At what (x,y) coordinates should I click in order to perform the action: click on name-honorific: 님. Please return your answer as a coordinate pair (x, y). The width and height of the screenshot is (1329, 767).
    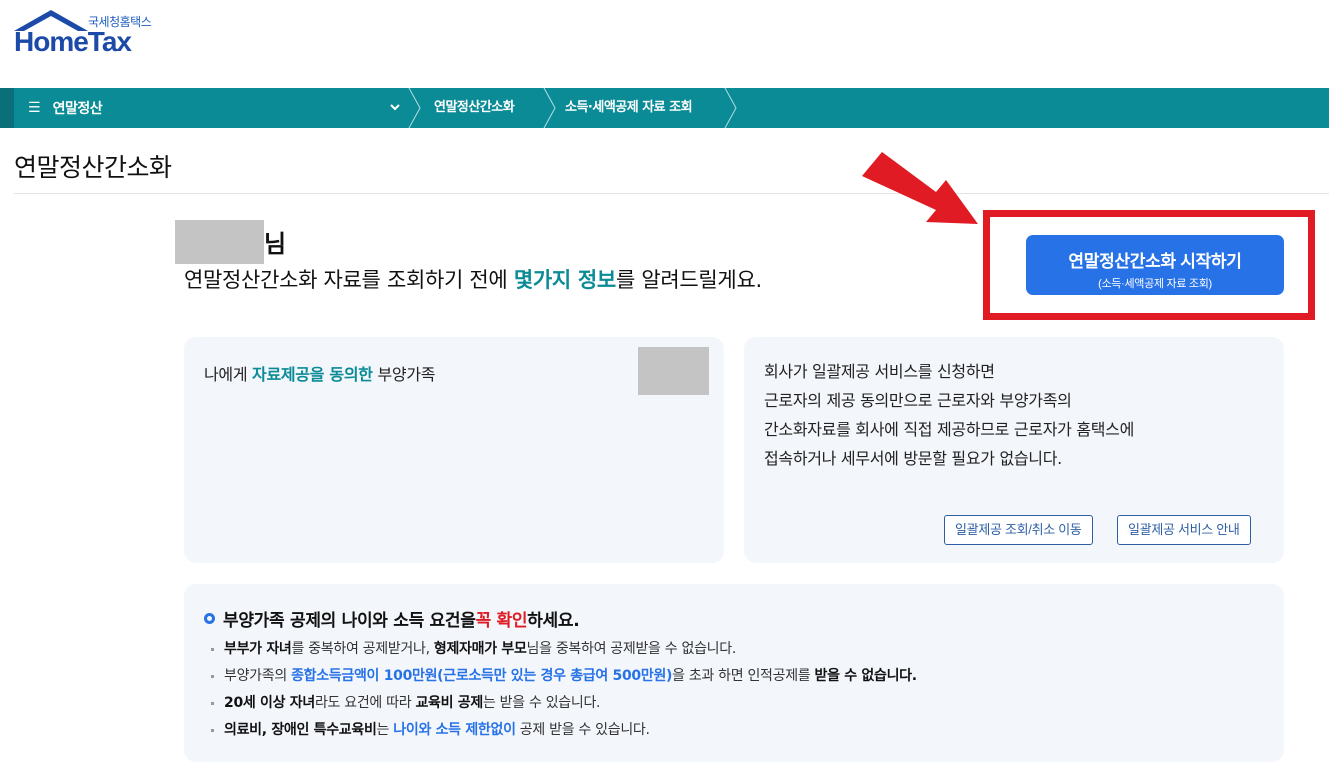
    Looking at the image, I should click on (275, 244).